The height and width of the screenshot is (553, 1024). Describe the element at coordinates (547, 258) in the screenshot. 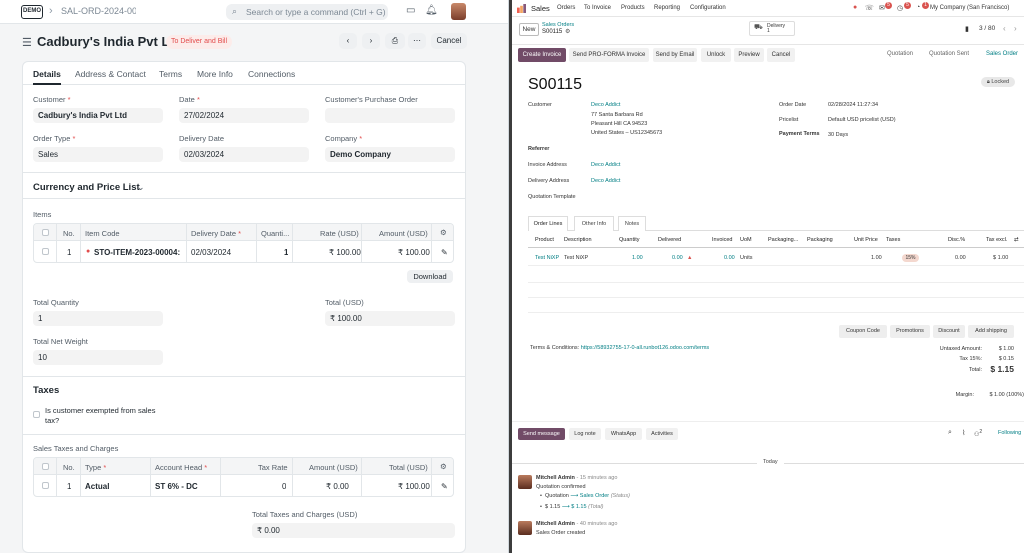

I see `product-cell: Test NiXP` at that location.